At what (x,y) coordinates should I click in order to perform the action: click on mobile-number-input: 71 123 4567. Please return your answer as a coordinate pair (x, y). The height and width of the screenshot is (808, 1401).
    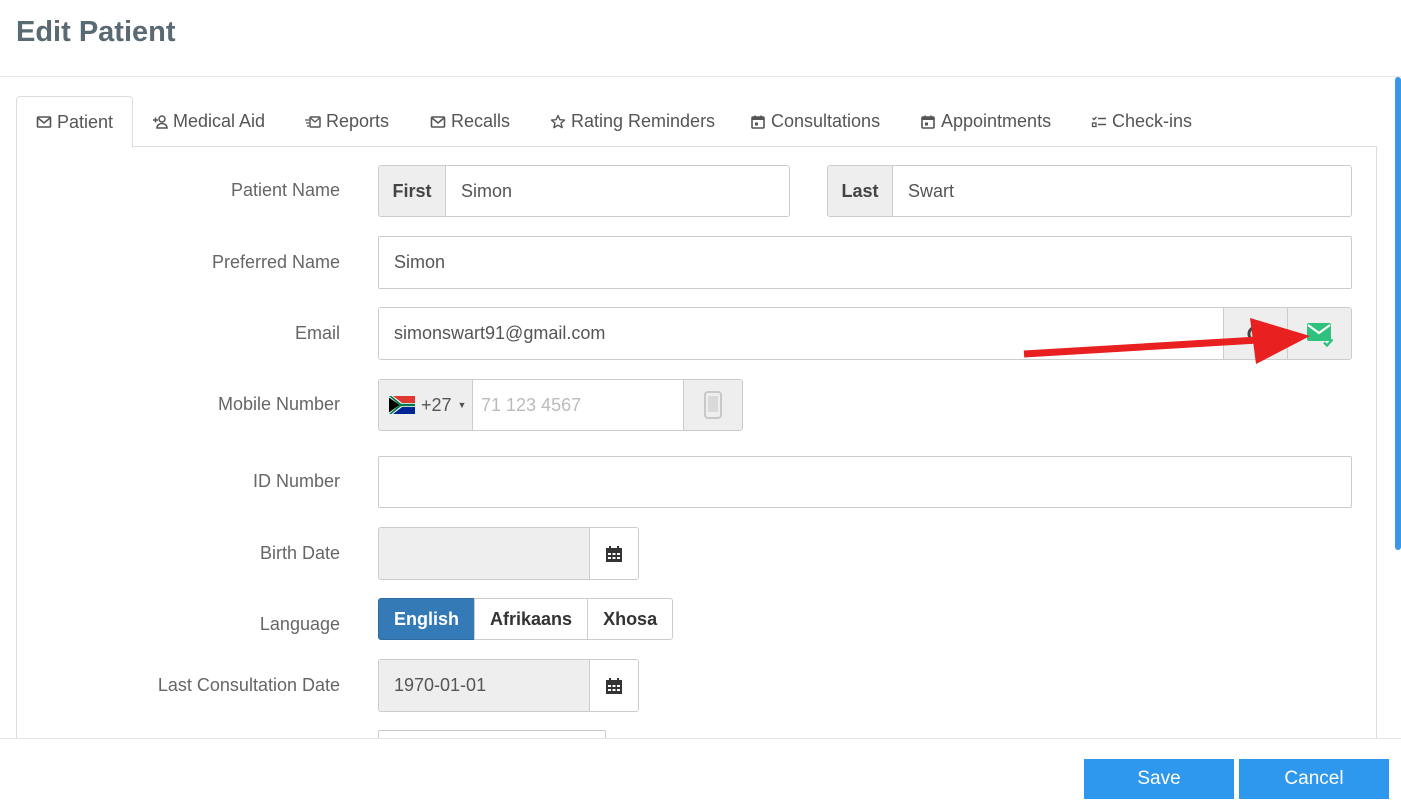
    Looking at the image, I should click on (578, 405).